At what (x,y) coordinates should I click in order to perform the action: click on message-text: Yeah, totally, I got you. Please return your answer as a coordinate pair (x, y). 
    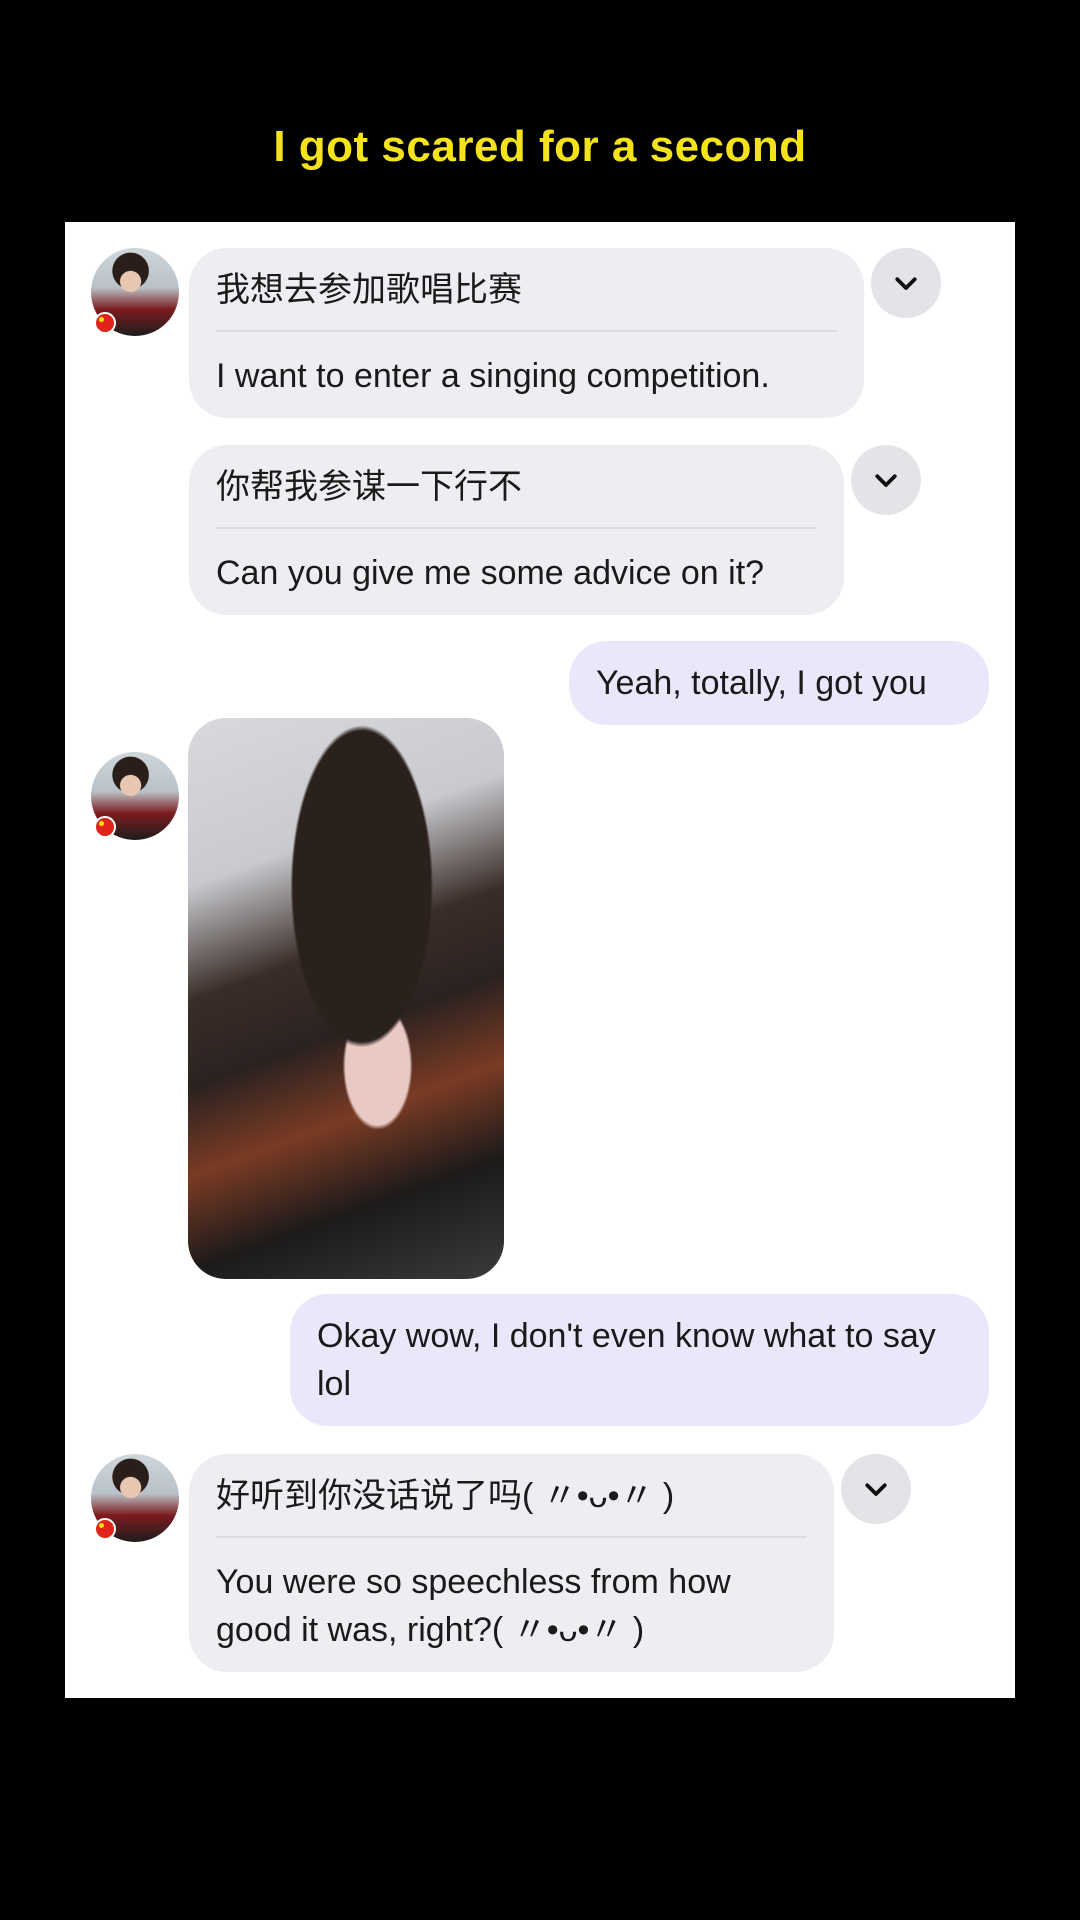
    Looking at the image, I should click on (761, 683).